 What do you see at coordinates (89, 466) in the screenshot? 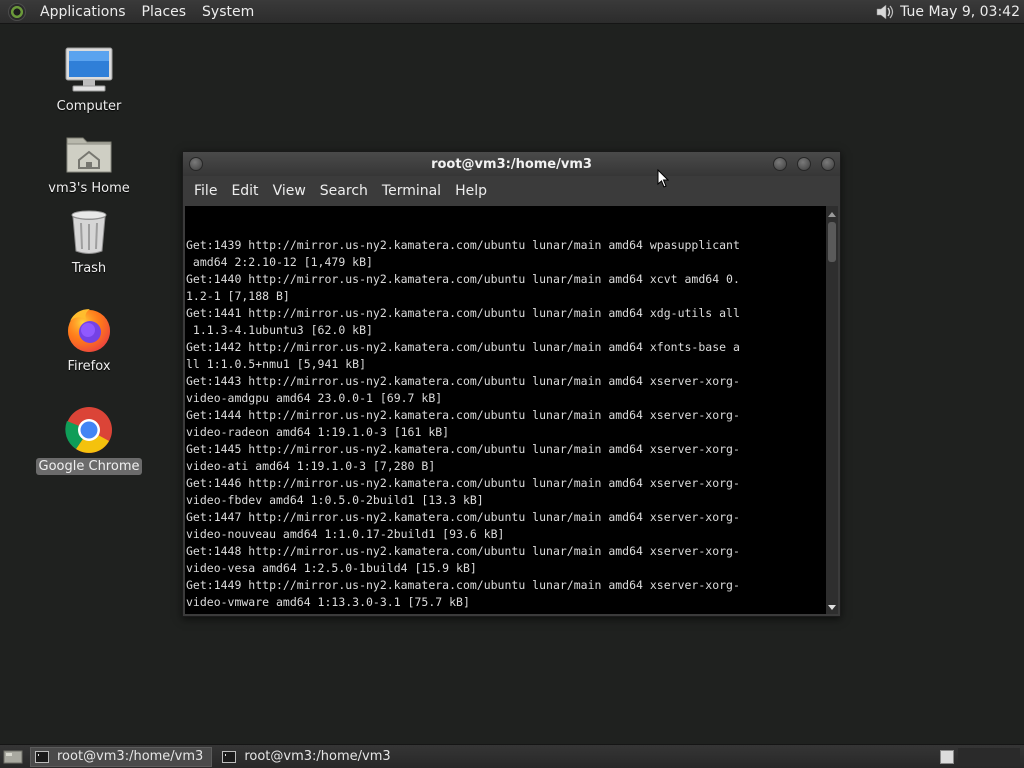
I see `desktop-icon-label: Google Chrome` at bounding box center [89, 466].